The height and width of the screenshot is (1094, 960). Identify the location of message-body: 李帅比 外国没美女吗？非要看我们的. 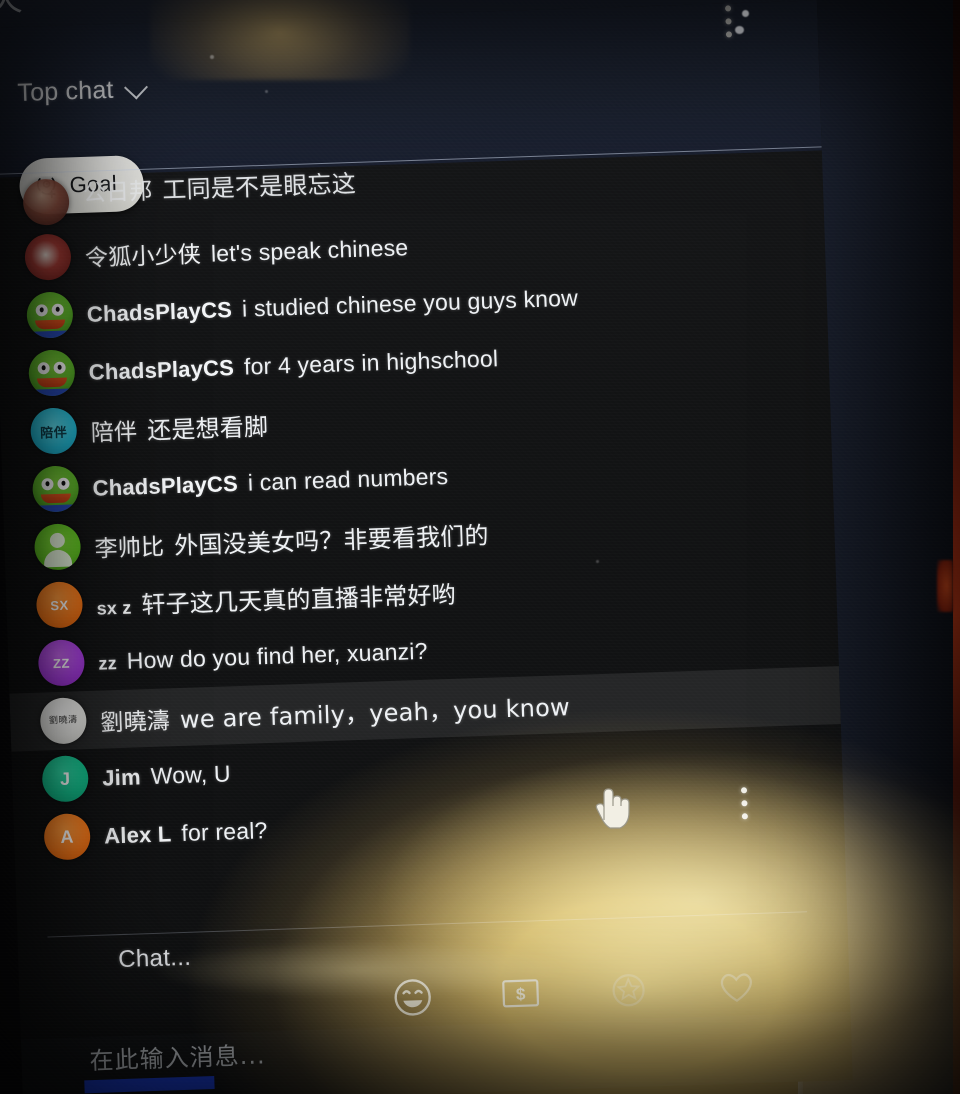
(291, 539).